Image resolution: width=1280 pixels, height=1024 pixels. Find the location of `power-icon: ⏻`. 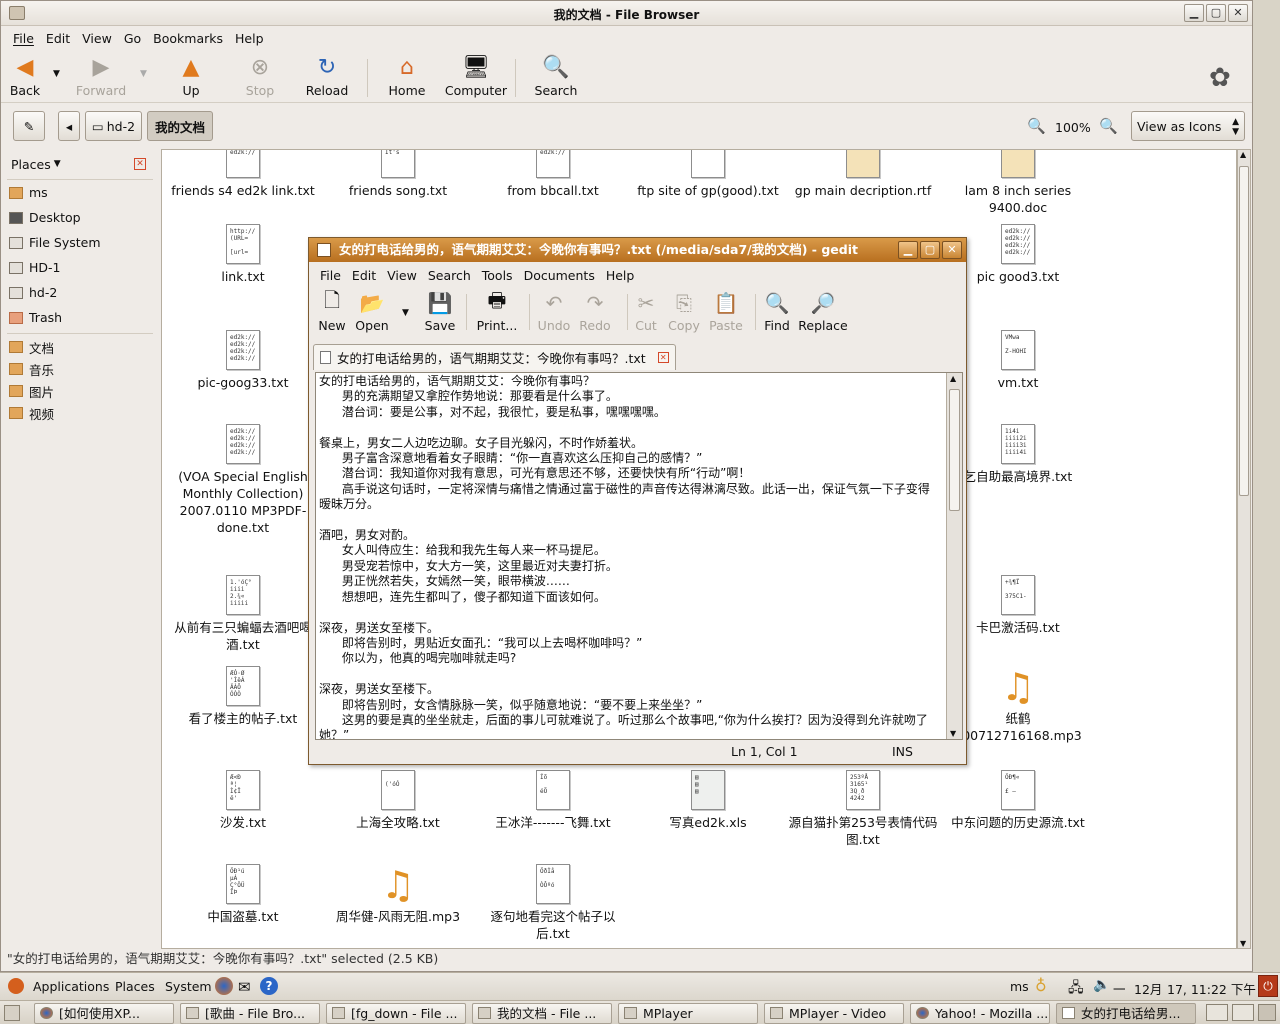

power-icon: ⏻ is located at coordinates (1268, 986).